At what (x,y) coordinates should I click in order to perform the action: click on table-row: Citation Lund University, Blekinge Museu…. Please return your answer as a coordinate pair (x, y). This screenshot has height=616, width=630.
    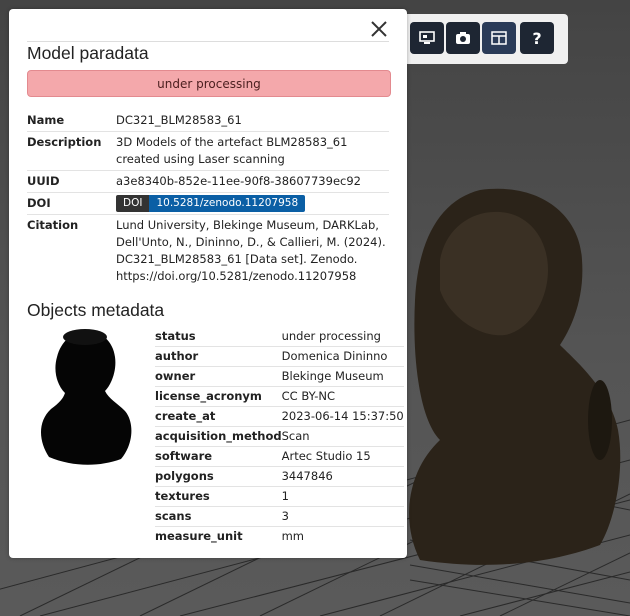
    Looking at the image, I should click on (208, 251).